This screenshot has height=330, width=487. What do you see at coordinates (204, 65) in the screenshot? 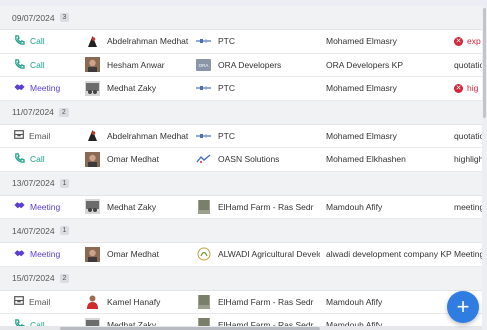
I see `svg-text: ORA` at bounding box center [204, 65].